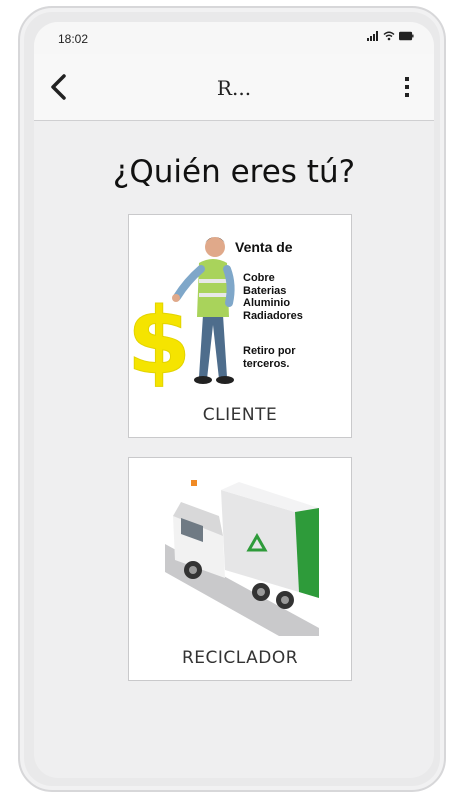  What do you see at coordinates (269, 351) in the screenshot?
I see `promo-note-line: Retiro por` at bounding box center [269, 351].